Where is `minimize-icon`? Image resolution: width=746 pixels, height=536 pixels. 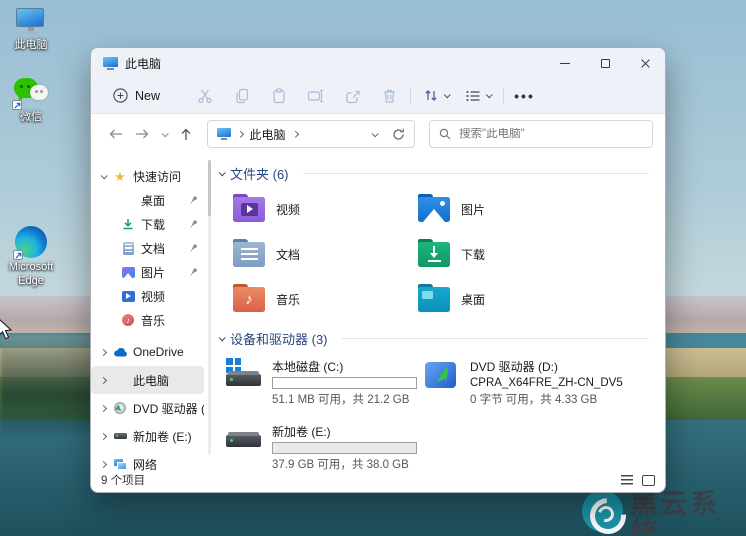 minimize-icon is located at coordinates (565, 63).